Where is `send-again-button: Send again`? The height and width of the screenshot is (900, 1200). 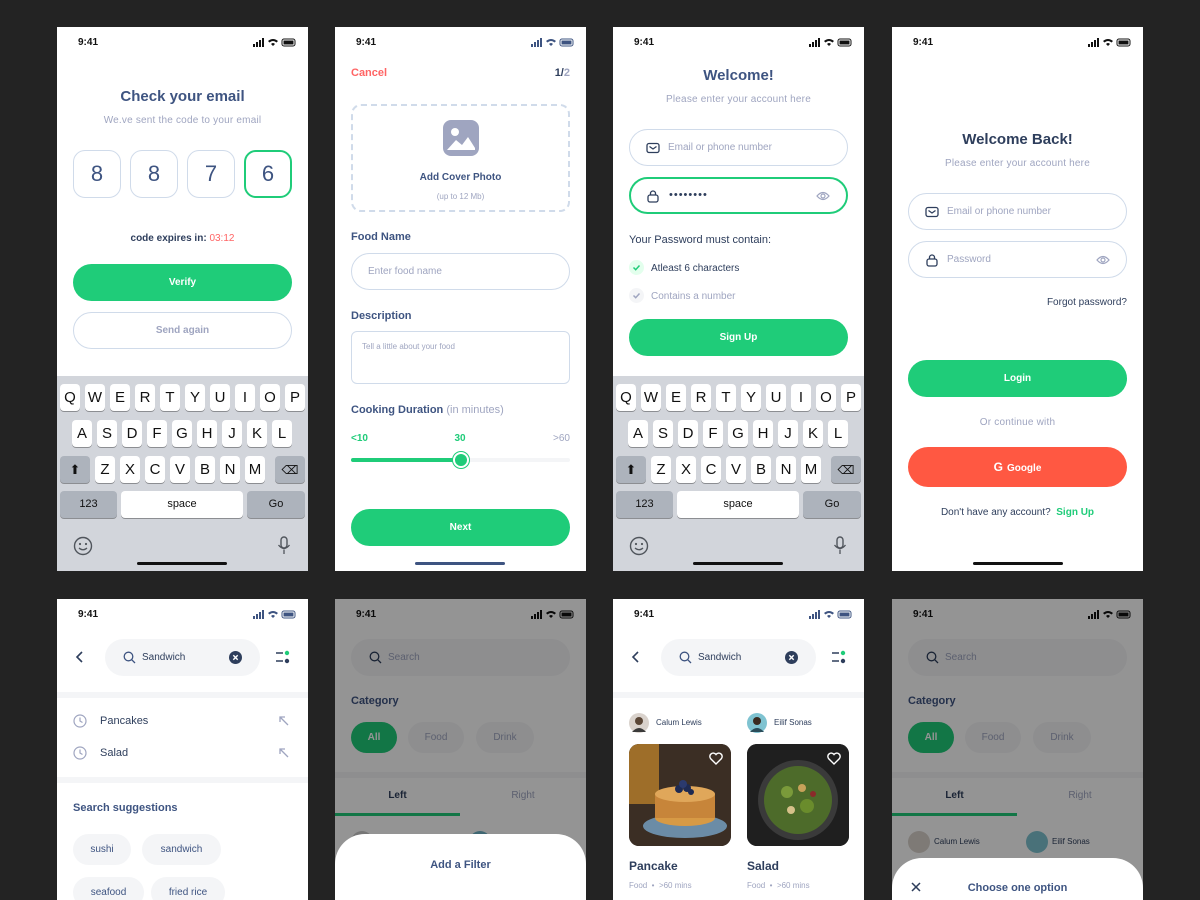 send-again-button: Send again is located at coordinates (182, 330).